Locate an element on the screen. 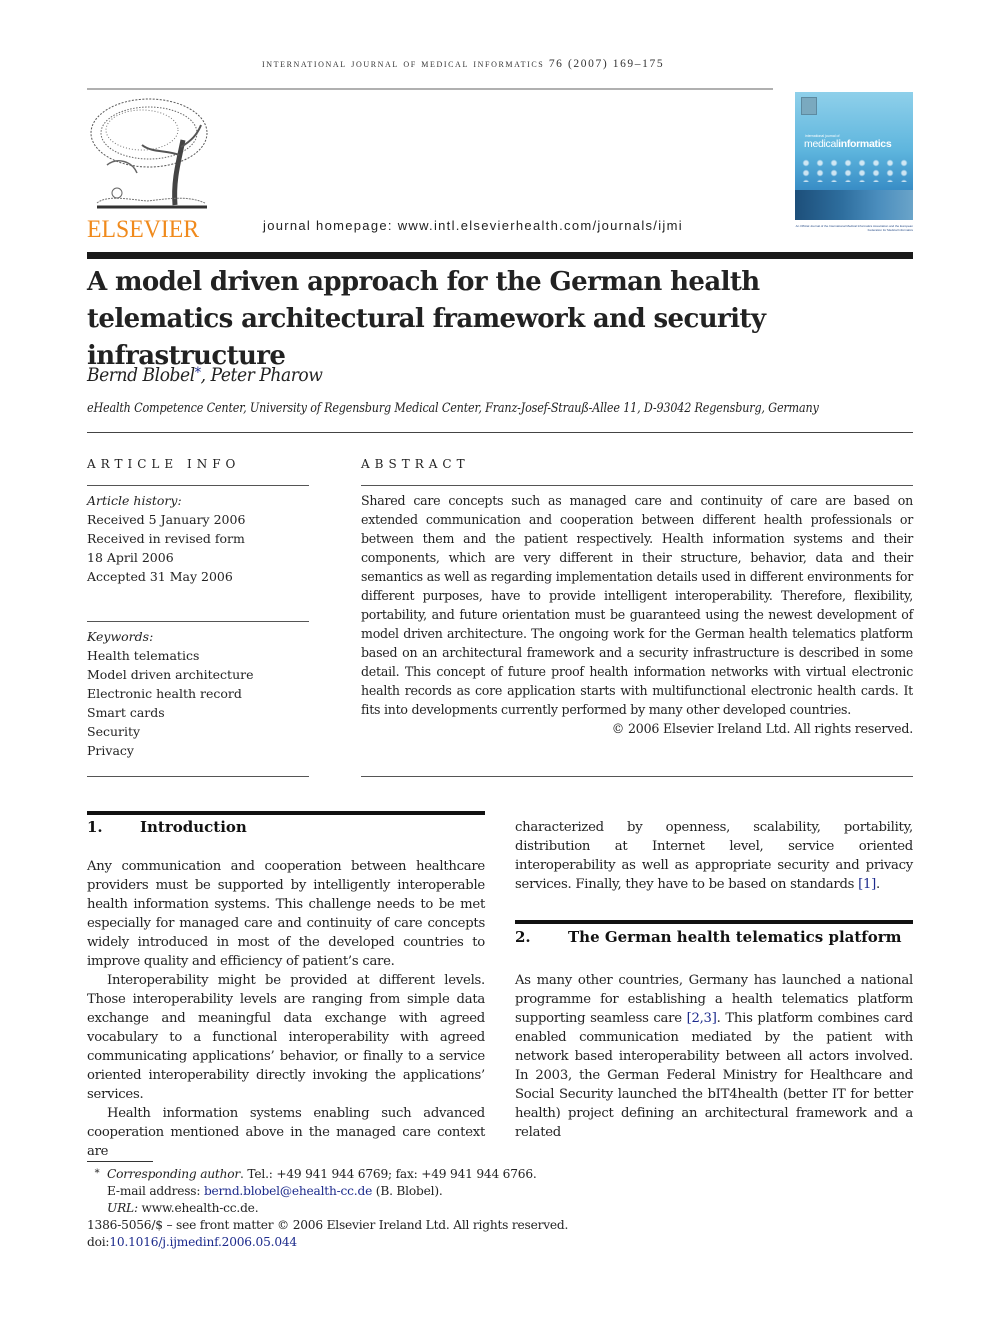 This screenshot has height=1323, width=992. url-label: URL: is located at coordinates (122, 1208).